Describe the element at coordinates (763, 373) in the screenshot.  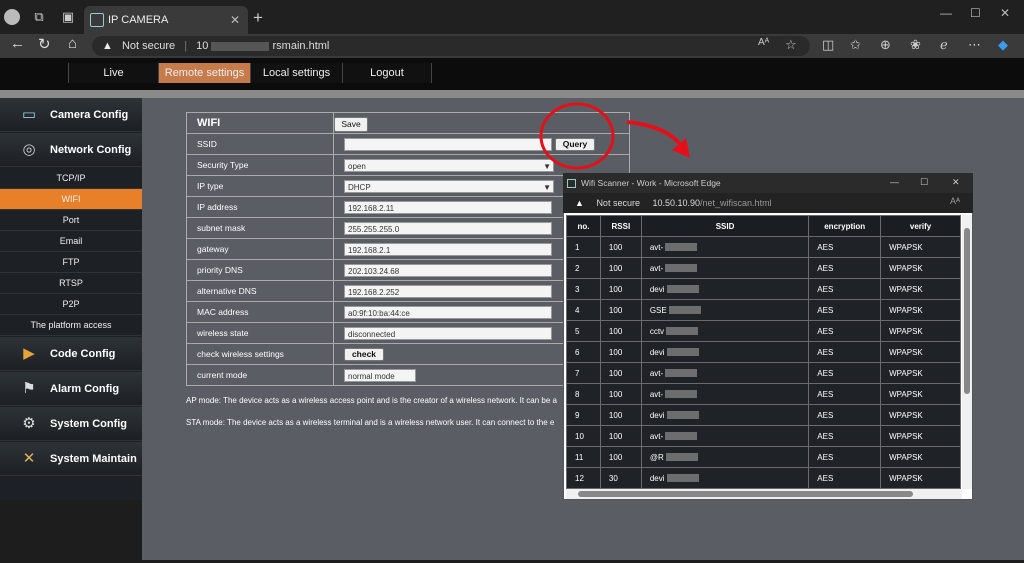
I see `table-row: 7 100 avt- AES WPAPSK` at that location.